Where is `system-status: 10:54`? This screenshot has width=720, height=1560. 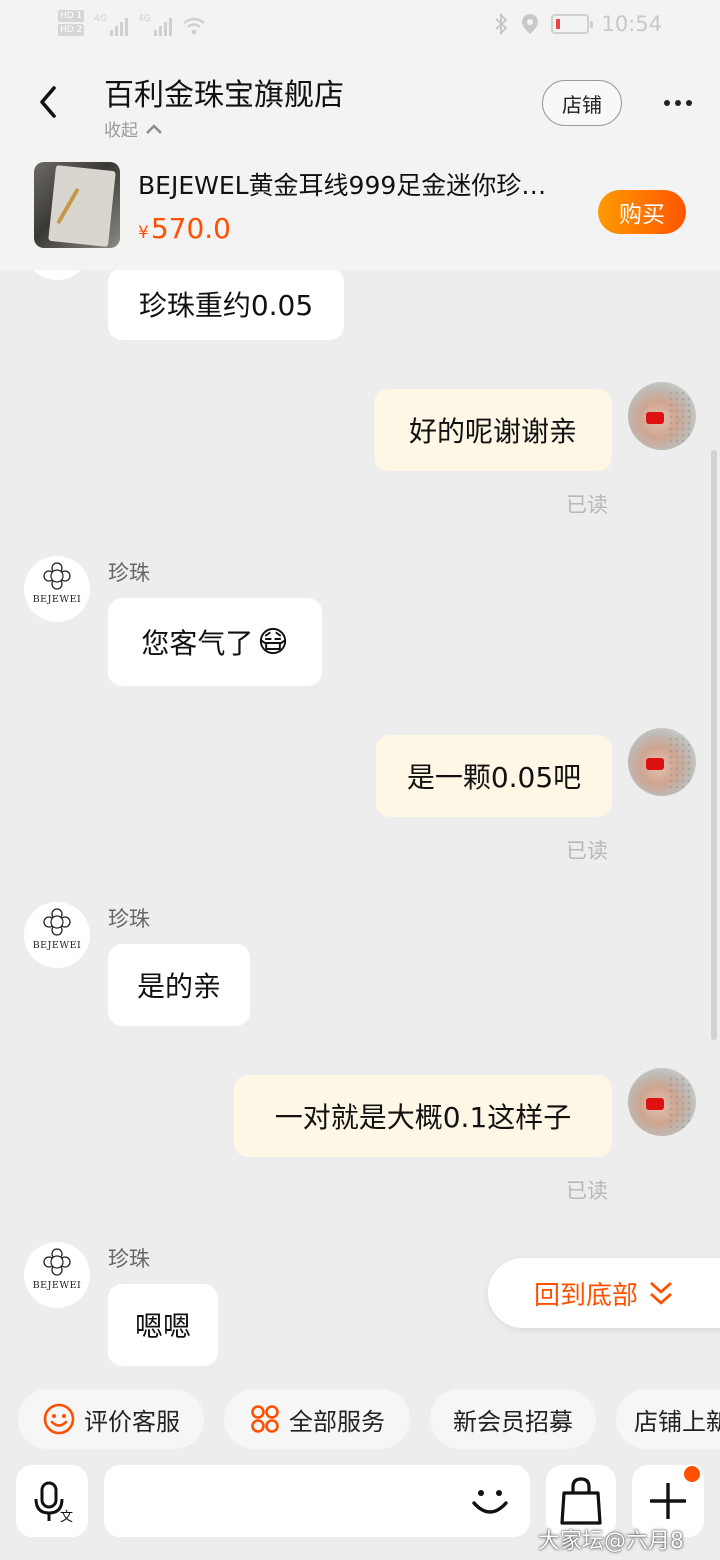
system-status: 10:54 is located at coordinates (577, 24).